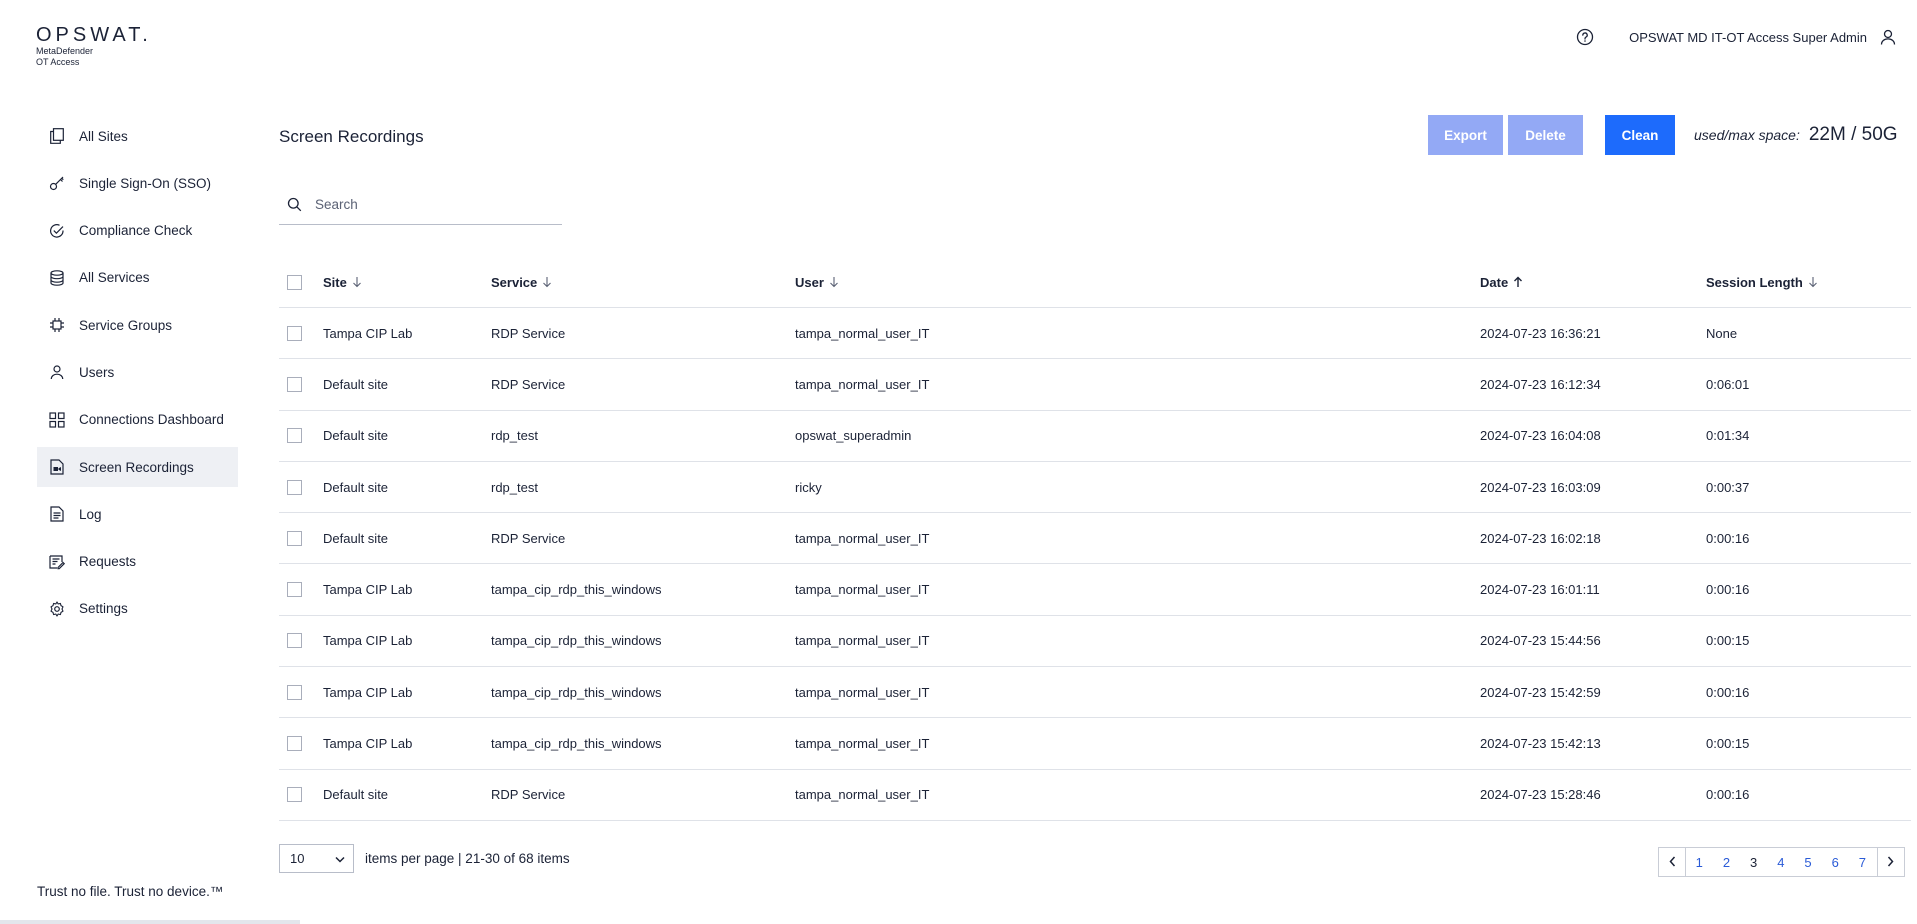  I want to click on page-1-button: 1, so click(1699, 862).